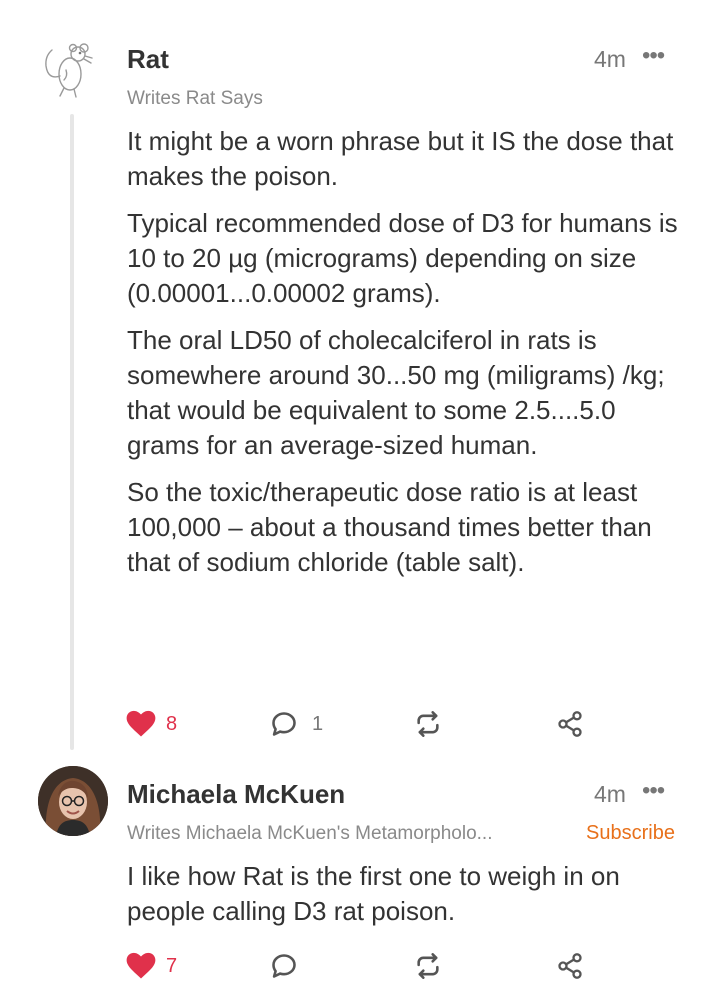 The height and width of the screenshot is (998, 720). I want to click on like-count: 8, so click(172, 723).